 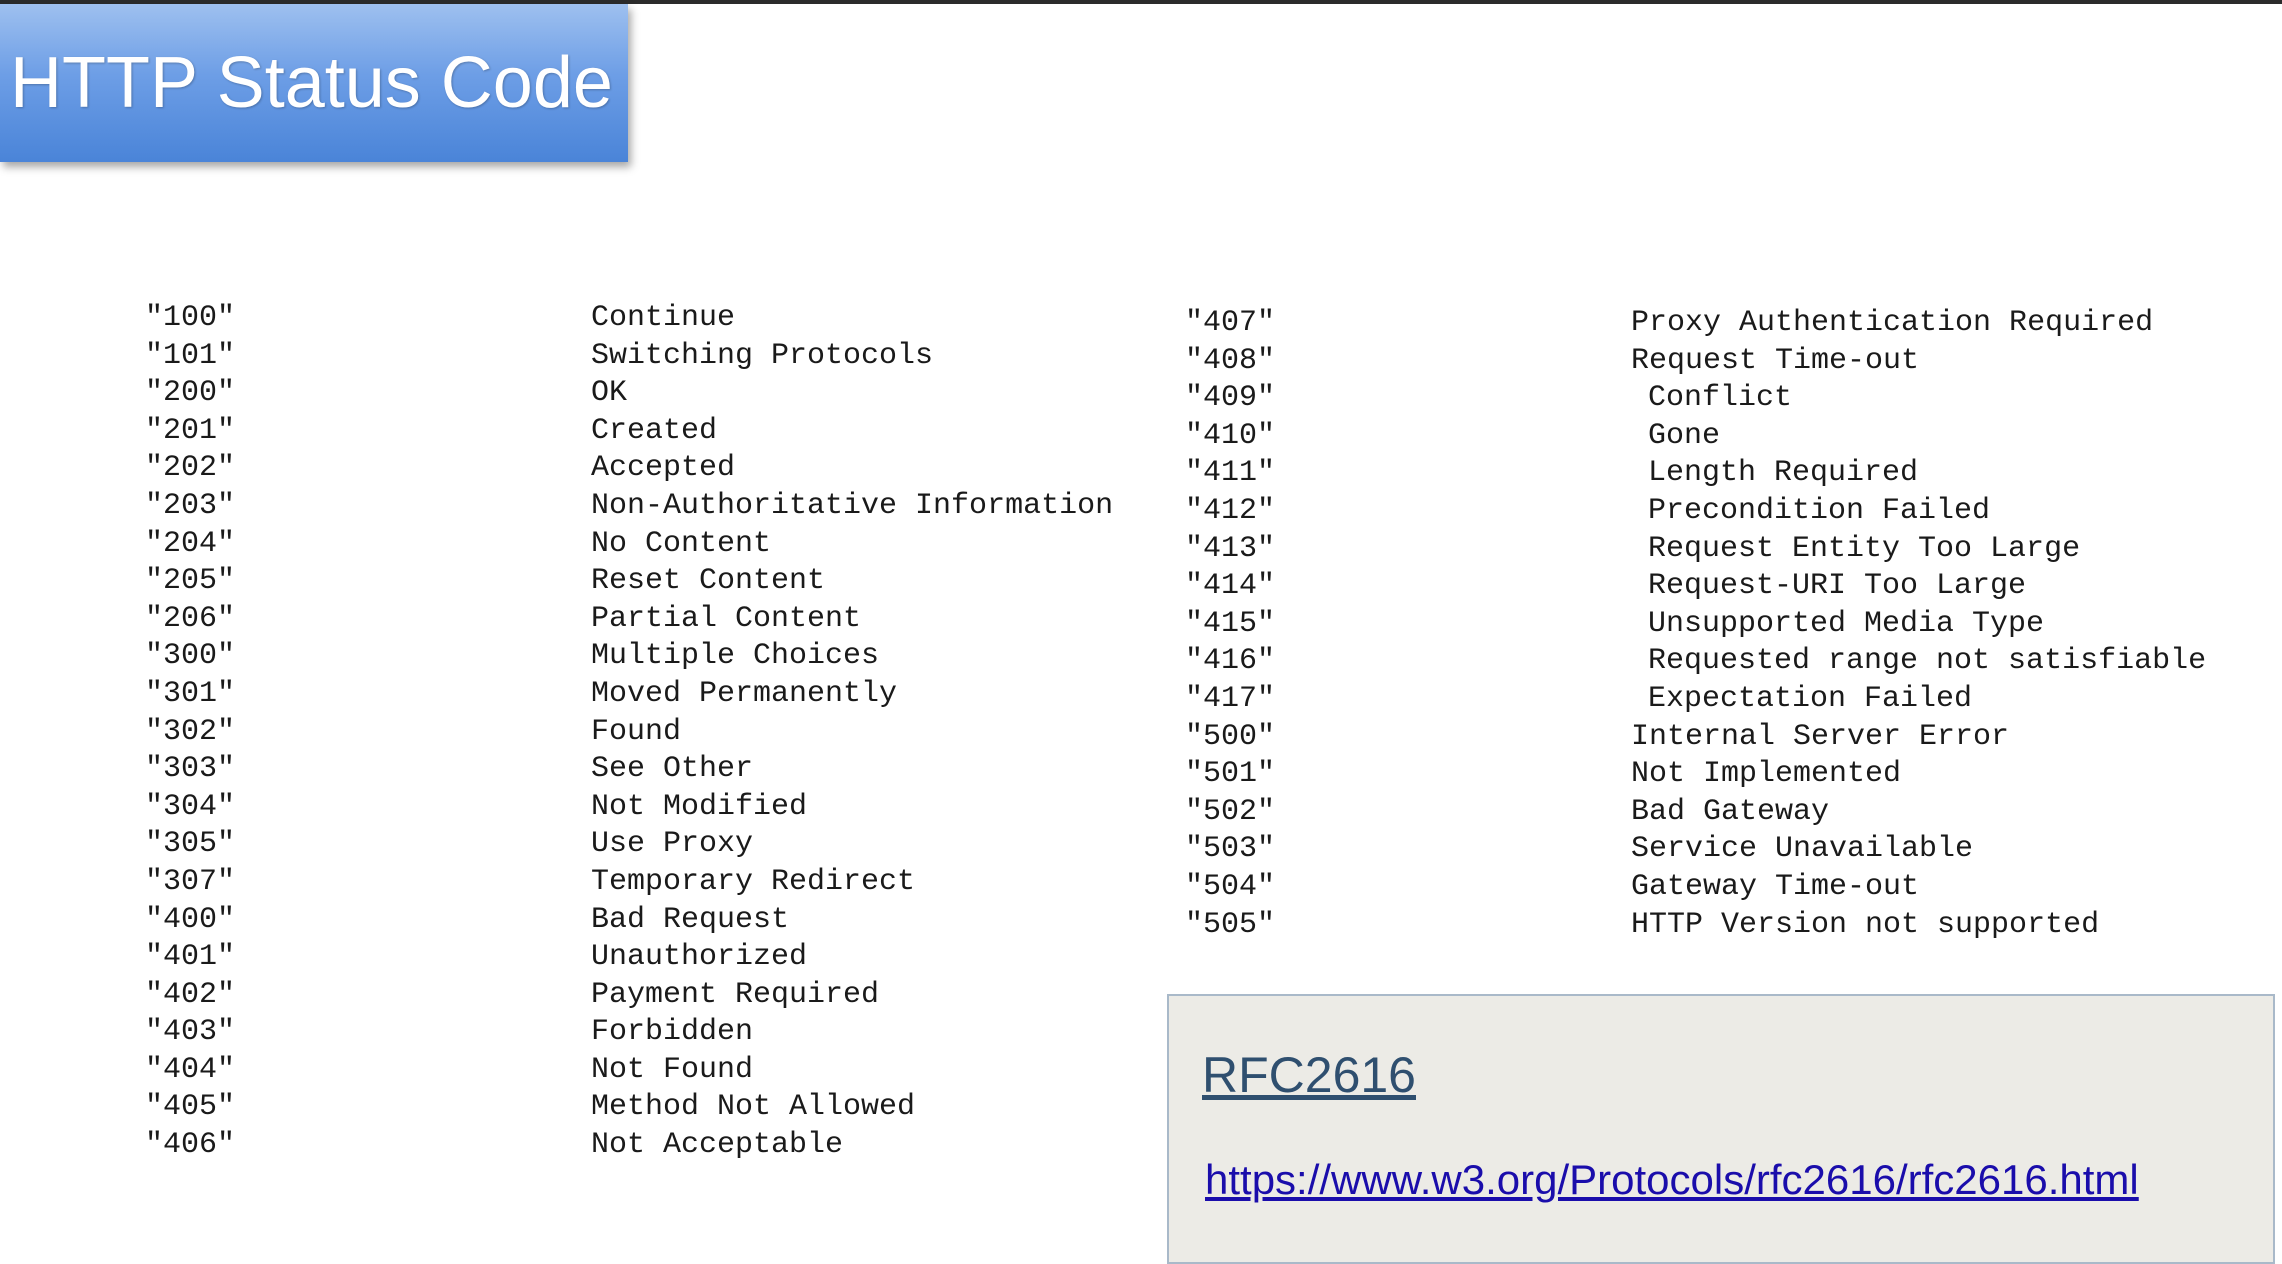 What do you see at coordinates (190, 505) in the screenshot?
I see `status-code: "203"` at bounding box center [190, 505].